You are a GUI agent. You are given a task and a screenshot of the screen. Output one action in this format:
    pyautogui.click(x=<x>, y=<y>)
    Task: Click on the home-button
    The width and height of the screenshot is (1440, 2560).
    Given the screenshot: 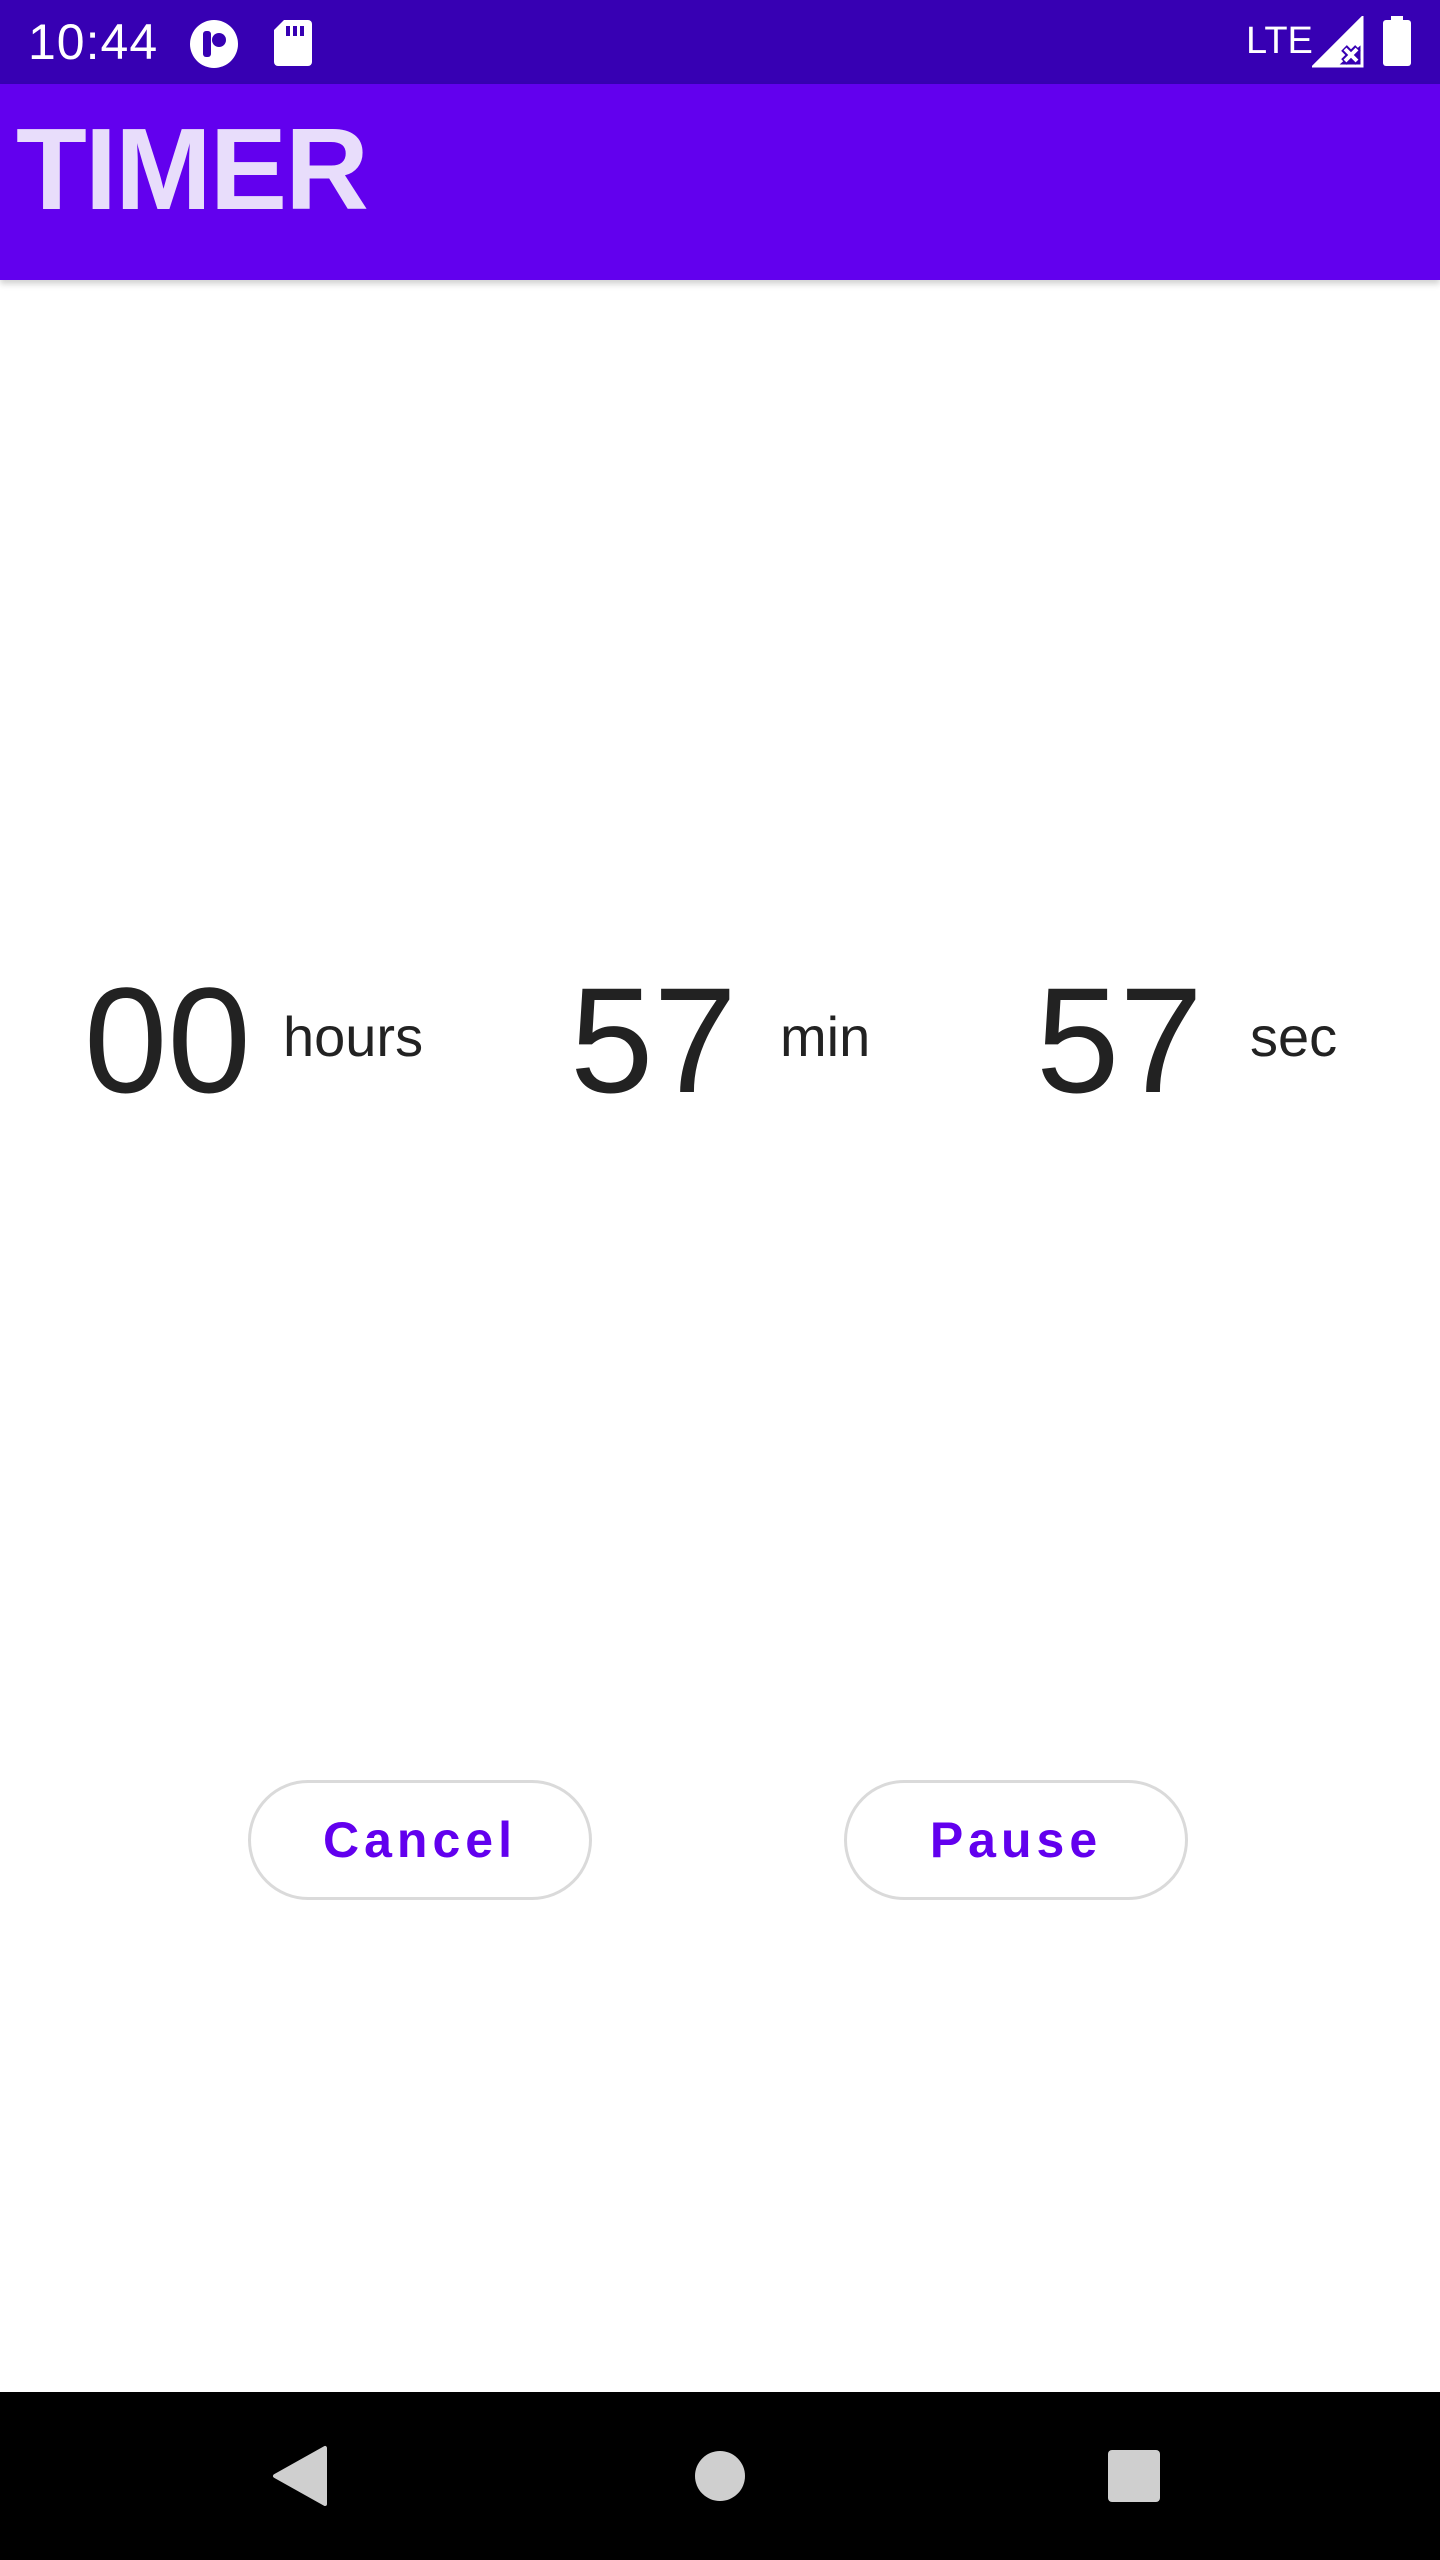 What is the action you would take?
    pyautogui.click(x=720, y=2476)
    